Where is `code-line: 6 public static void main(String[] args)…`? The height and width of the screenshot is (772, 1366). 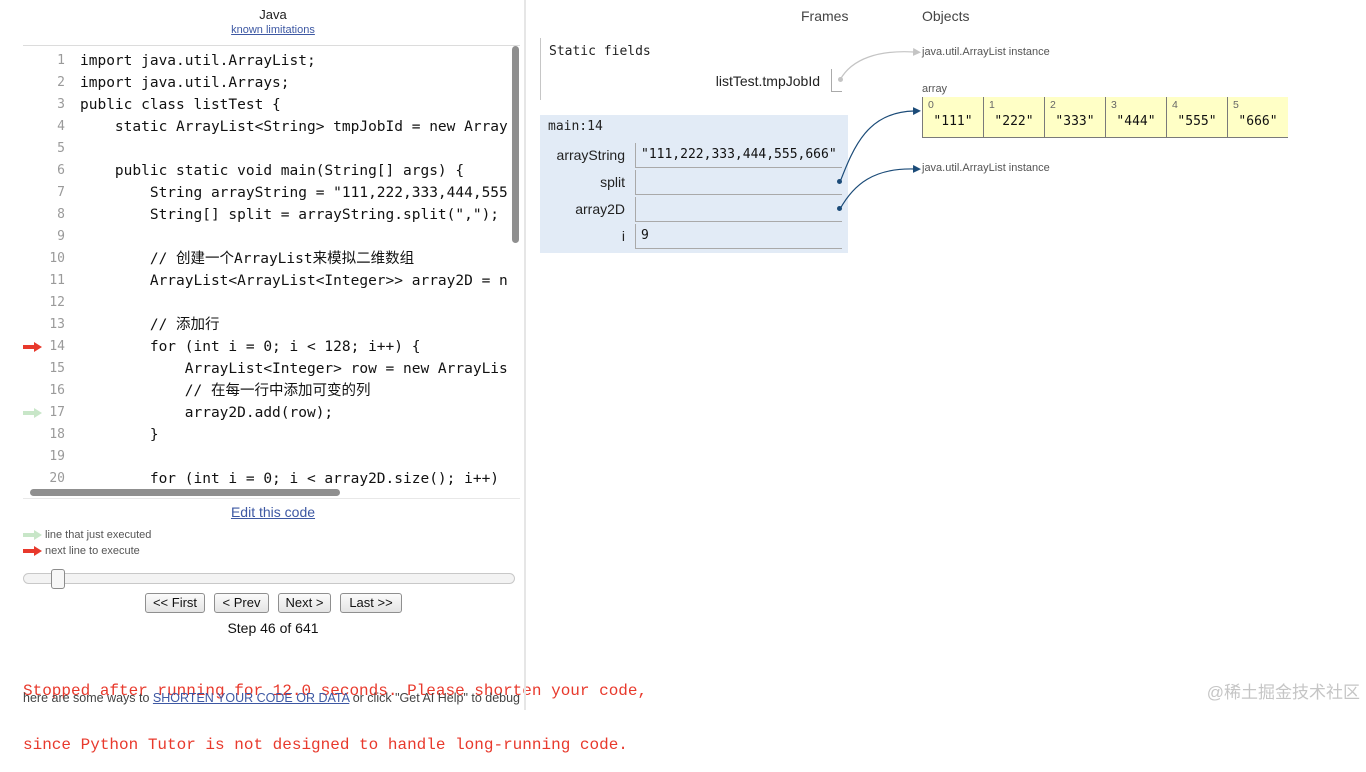
code-line: 6 public static void main(String[] args)… is located at coordinates (266, 171).